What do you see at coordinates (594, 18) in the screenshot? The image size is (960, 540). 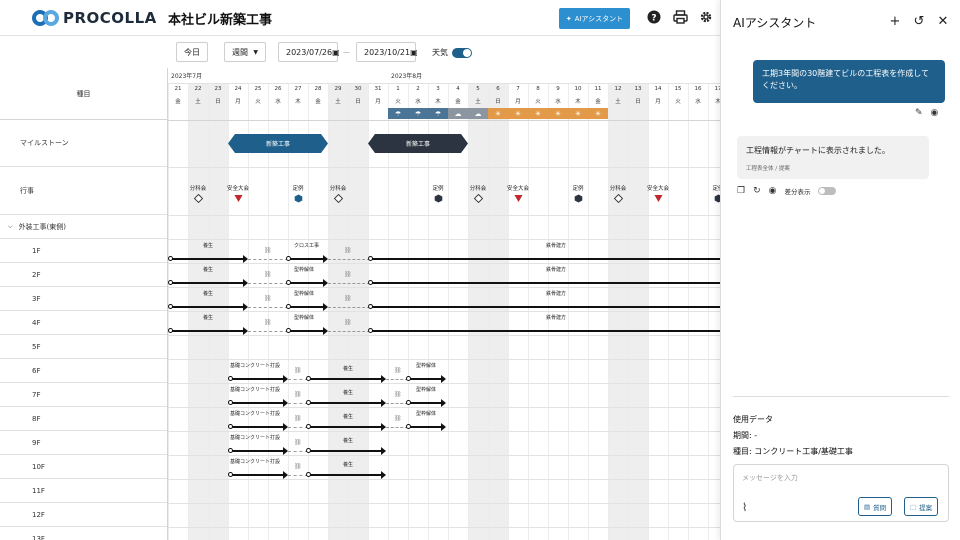 I see `ai-assistant-button: ✦ AIアシスタント` at bounding box center [594, 18].